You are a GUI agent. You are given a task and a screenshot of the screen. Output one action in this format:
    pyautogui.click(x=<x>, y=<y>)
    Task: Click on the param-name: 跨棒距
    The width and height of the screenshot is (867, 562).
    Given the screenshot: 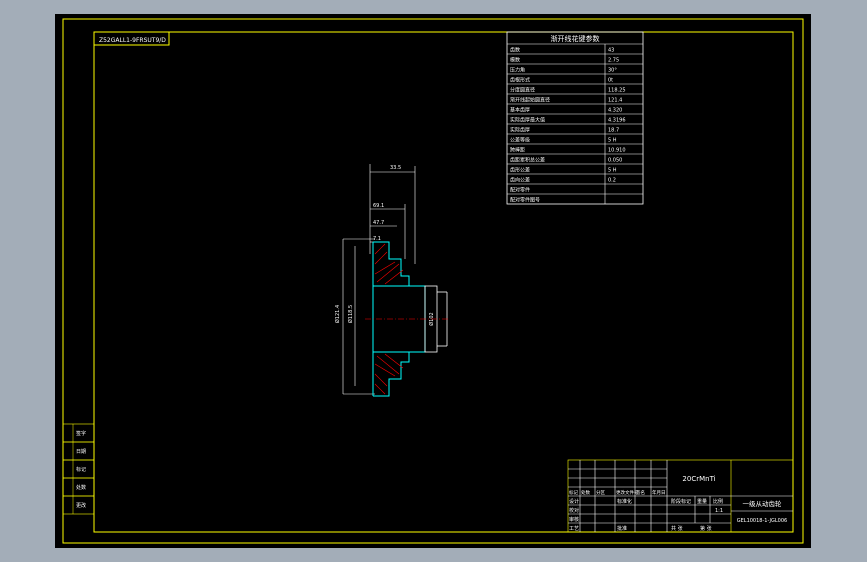 What is the action you would take?
    pyautogui.click(x=517, y=150)
    